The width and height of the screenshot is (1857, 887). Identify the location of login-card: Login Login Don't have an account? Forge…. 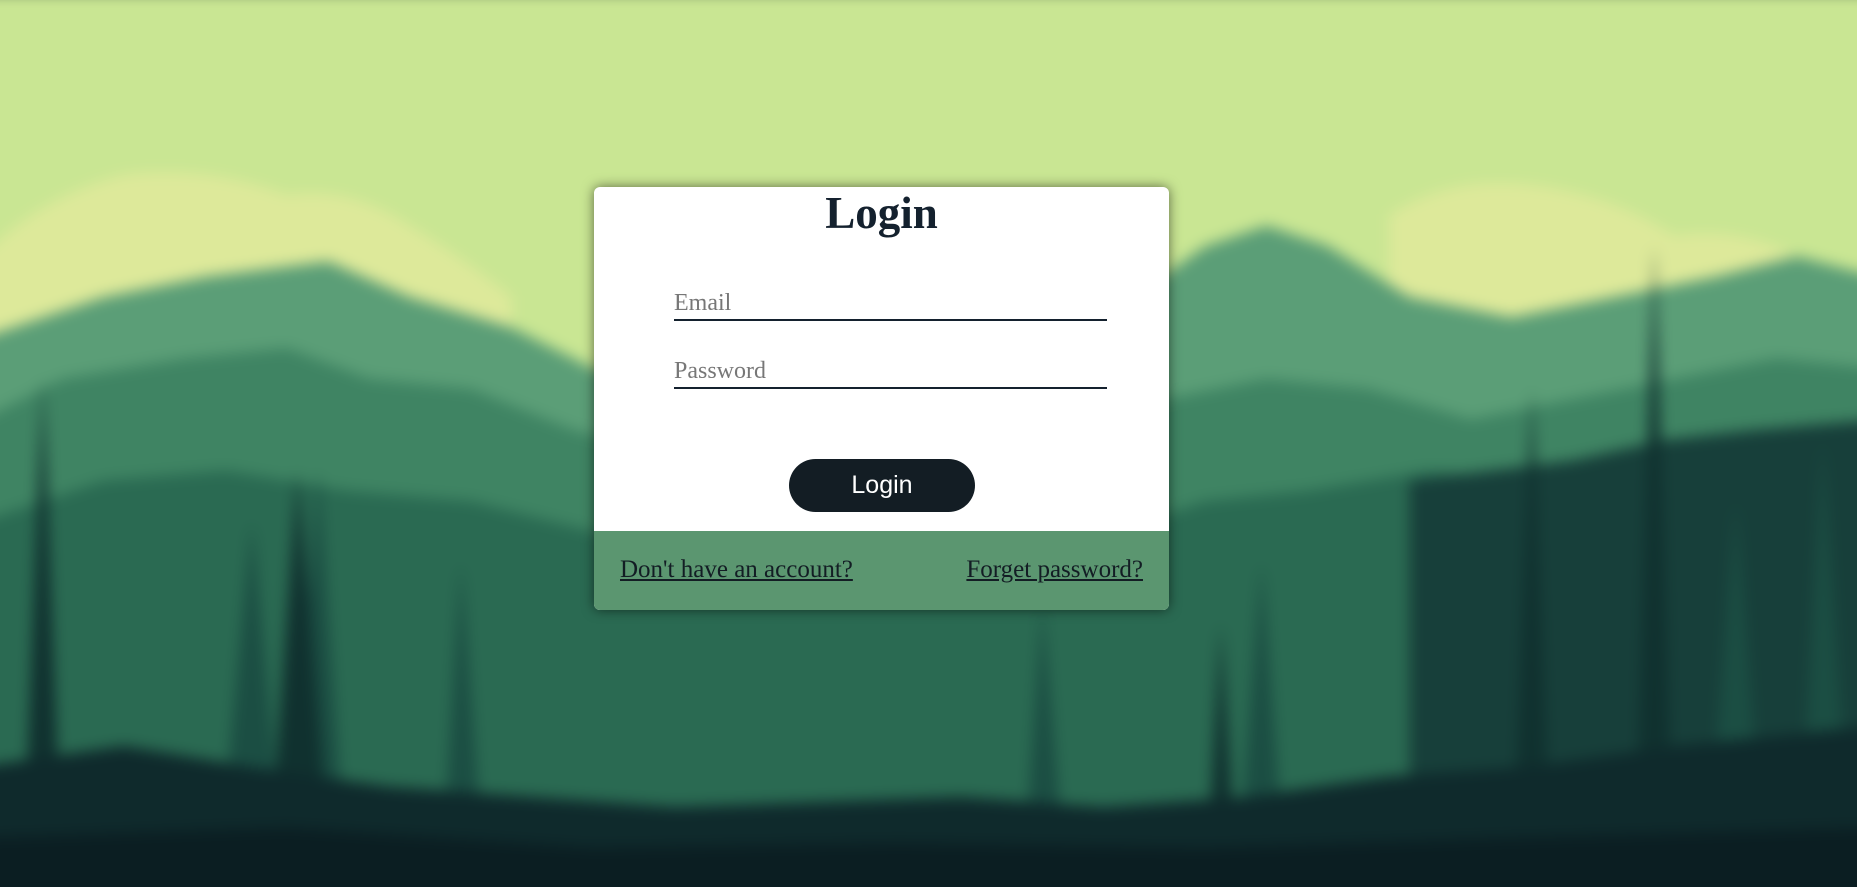
(881, 398).